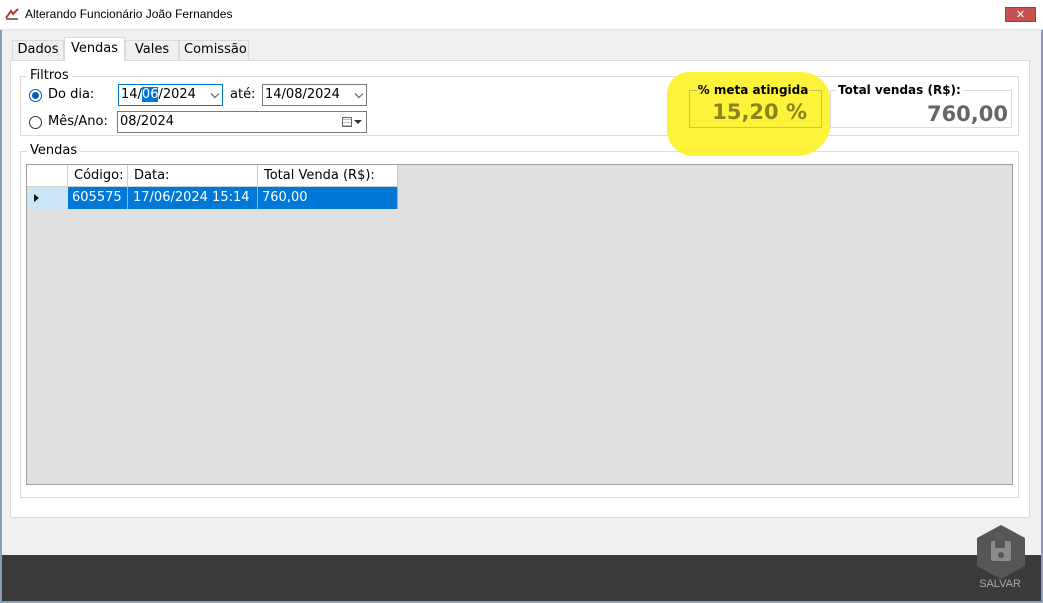 The width and height of the screenshot is (1043, 603). Describe the element at coordinates (899, 90) in the screenshot. I see `total-label: Total vendas (R$):` at that location.